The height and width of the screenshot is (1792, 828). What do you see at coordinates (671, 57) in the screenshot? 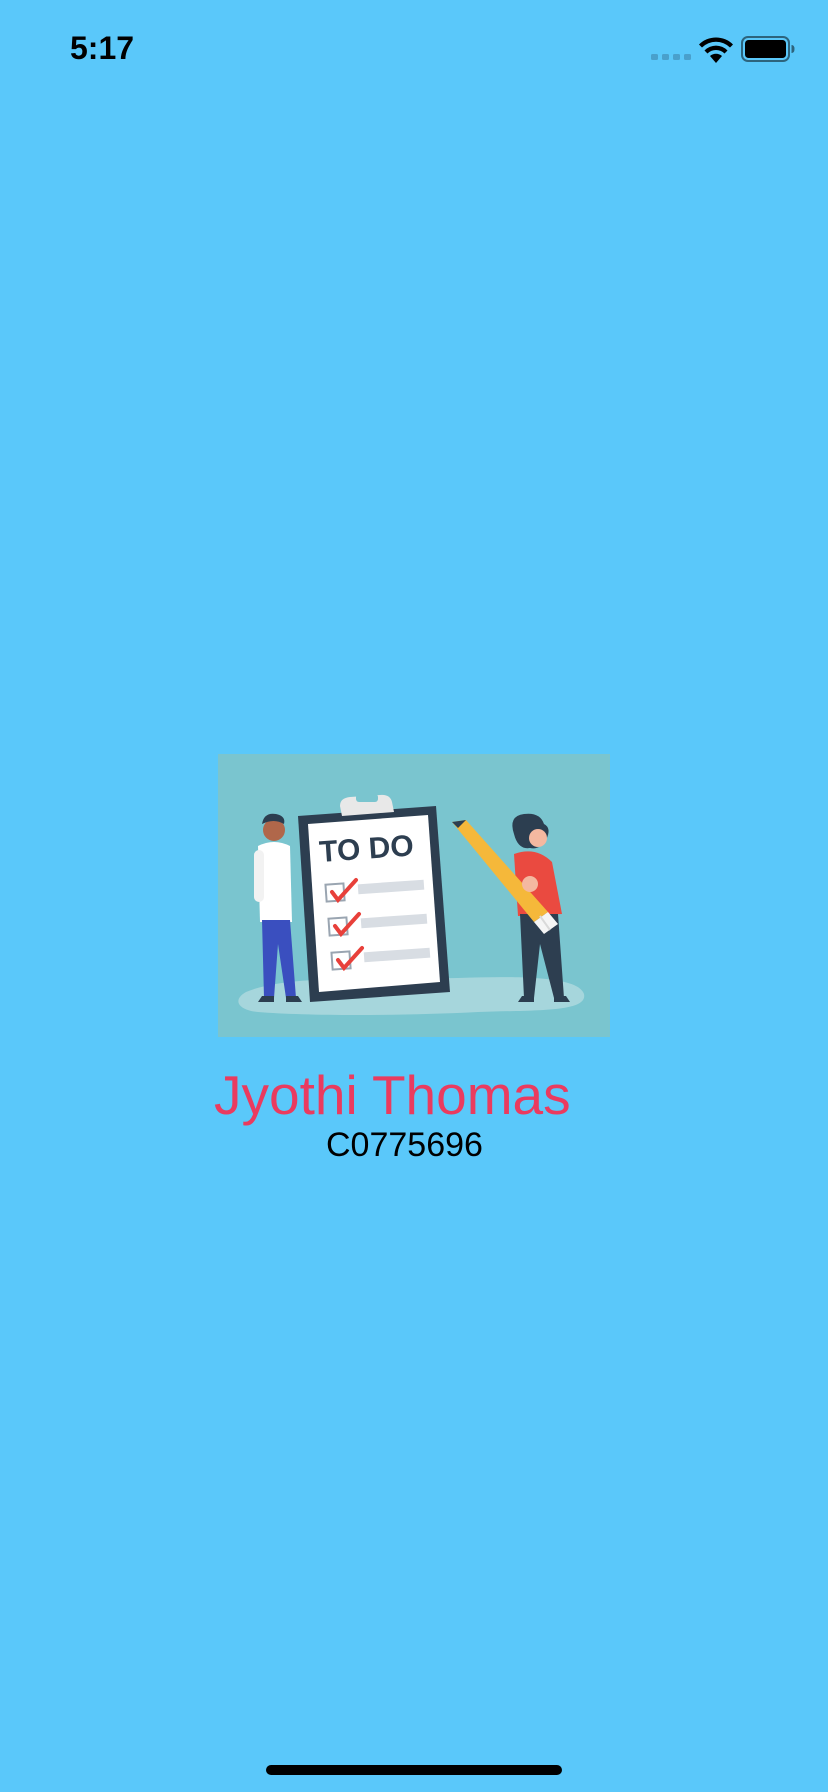
I see `signal-icon` at bounding box center [671, 57].